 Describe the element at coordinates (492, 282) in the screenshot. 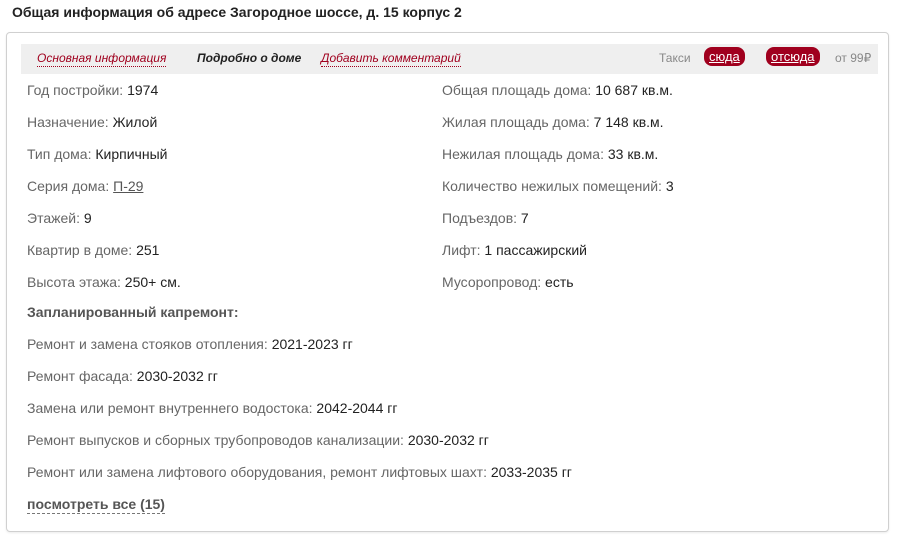

I see `info-label: Мусоропровод:` at that location.